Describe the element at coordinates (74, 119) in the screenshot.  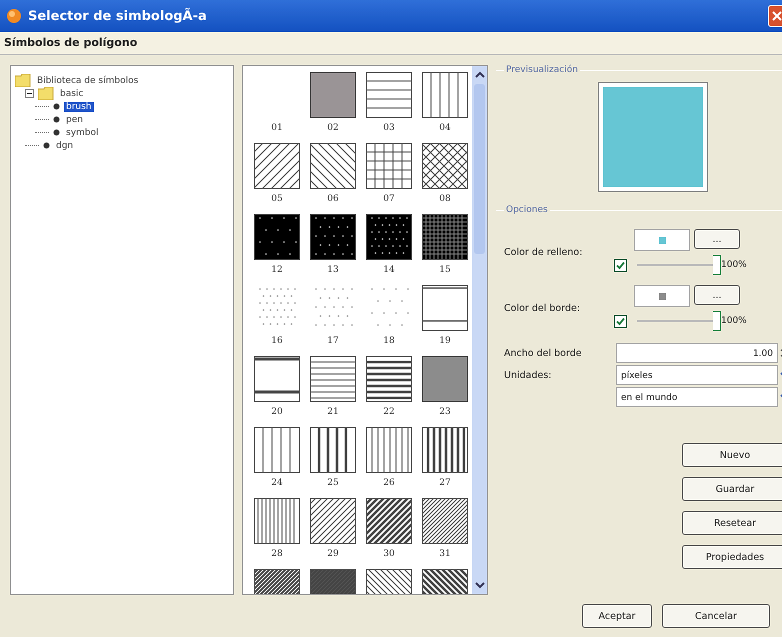
I see `tree-item: pen` at that location.